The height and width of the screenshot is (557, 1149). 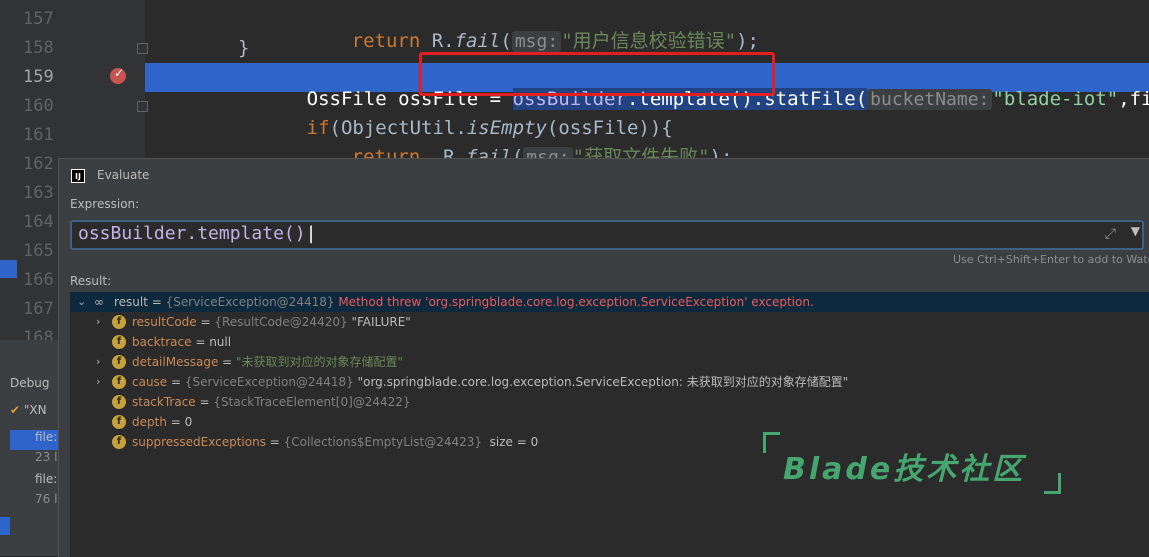 I want to click on left-tool-strip, so click(x=8, y=170).